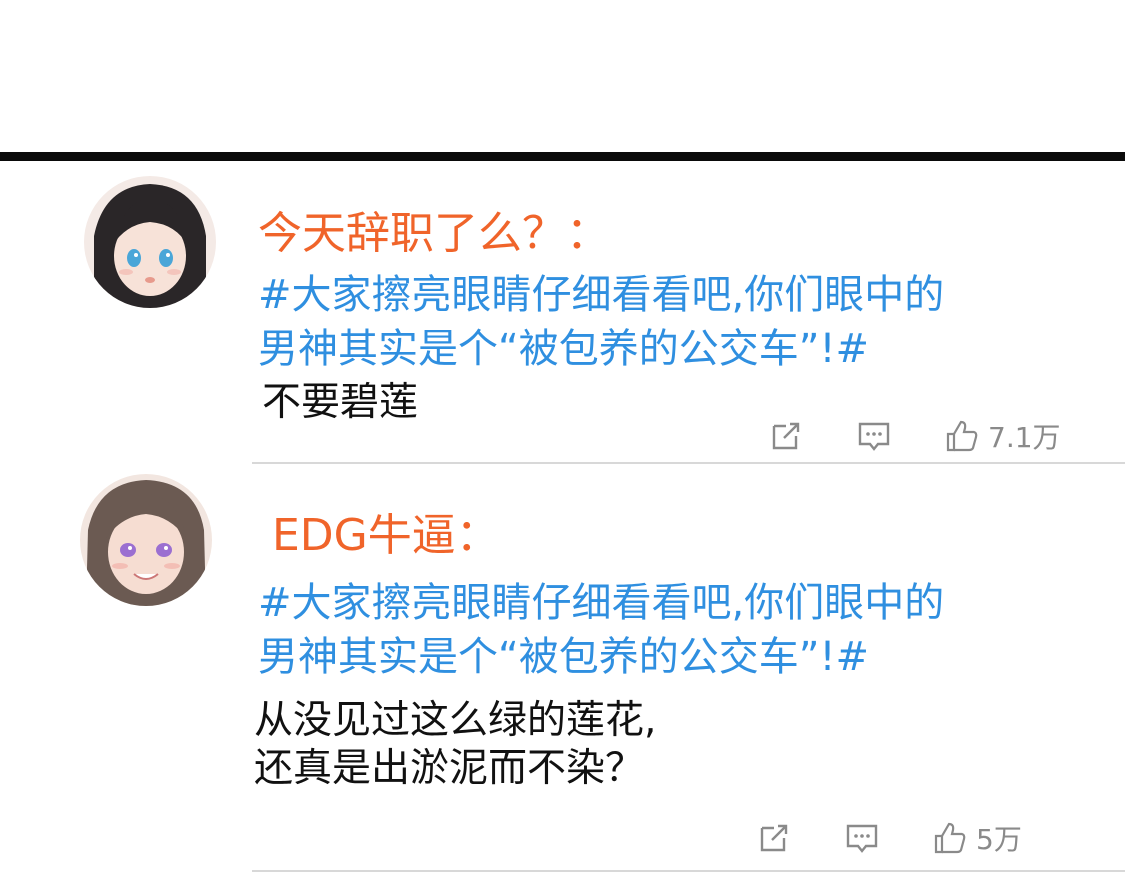 The image size is (1125, 878). Describe the element at coordinates (455, 720) in the screenshot. I see `comment-text: 从没见过这么绿的莲花,` at that location.